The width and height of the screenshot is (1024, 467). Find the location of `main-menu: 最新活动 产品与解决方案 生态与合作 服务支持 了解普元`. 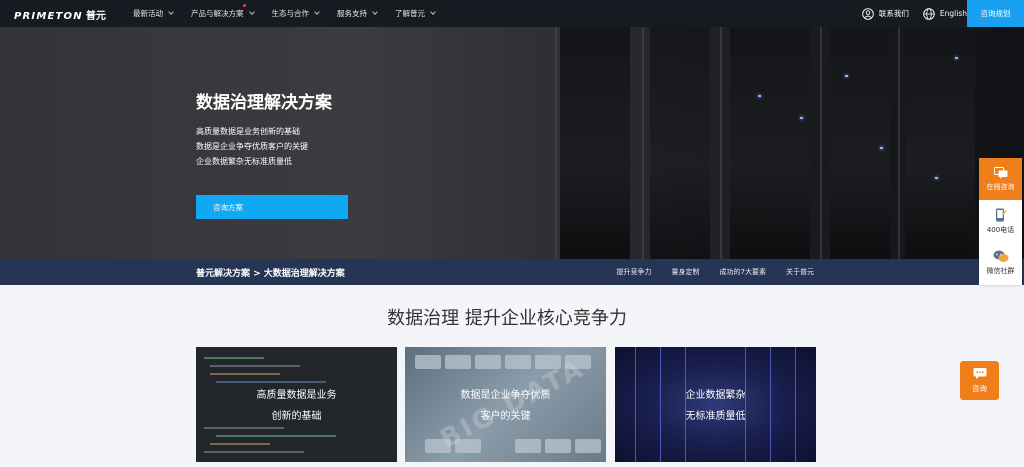

main-menu: 最新活动 产品与解决方案 生态与合作 服务支持 了解普元 is located at coordinates (293, 13).